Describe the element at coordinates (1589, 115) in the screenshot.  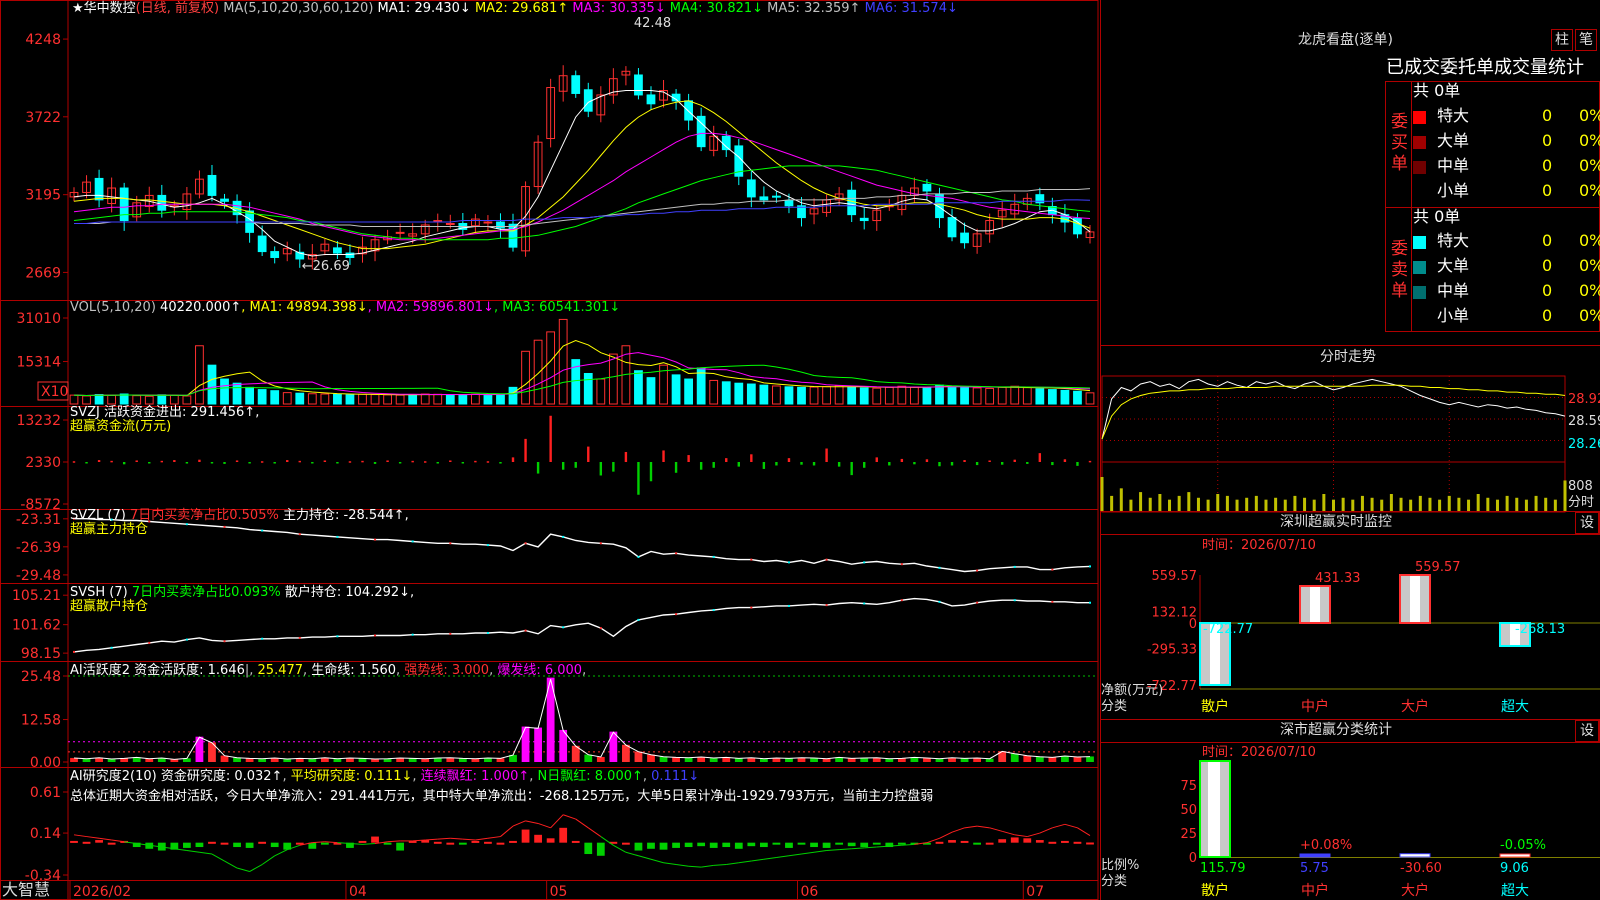
I see `order-pct: 0%` at that location.